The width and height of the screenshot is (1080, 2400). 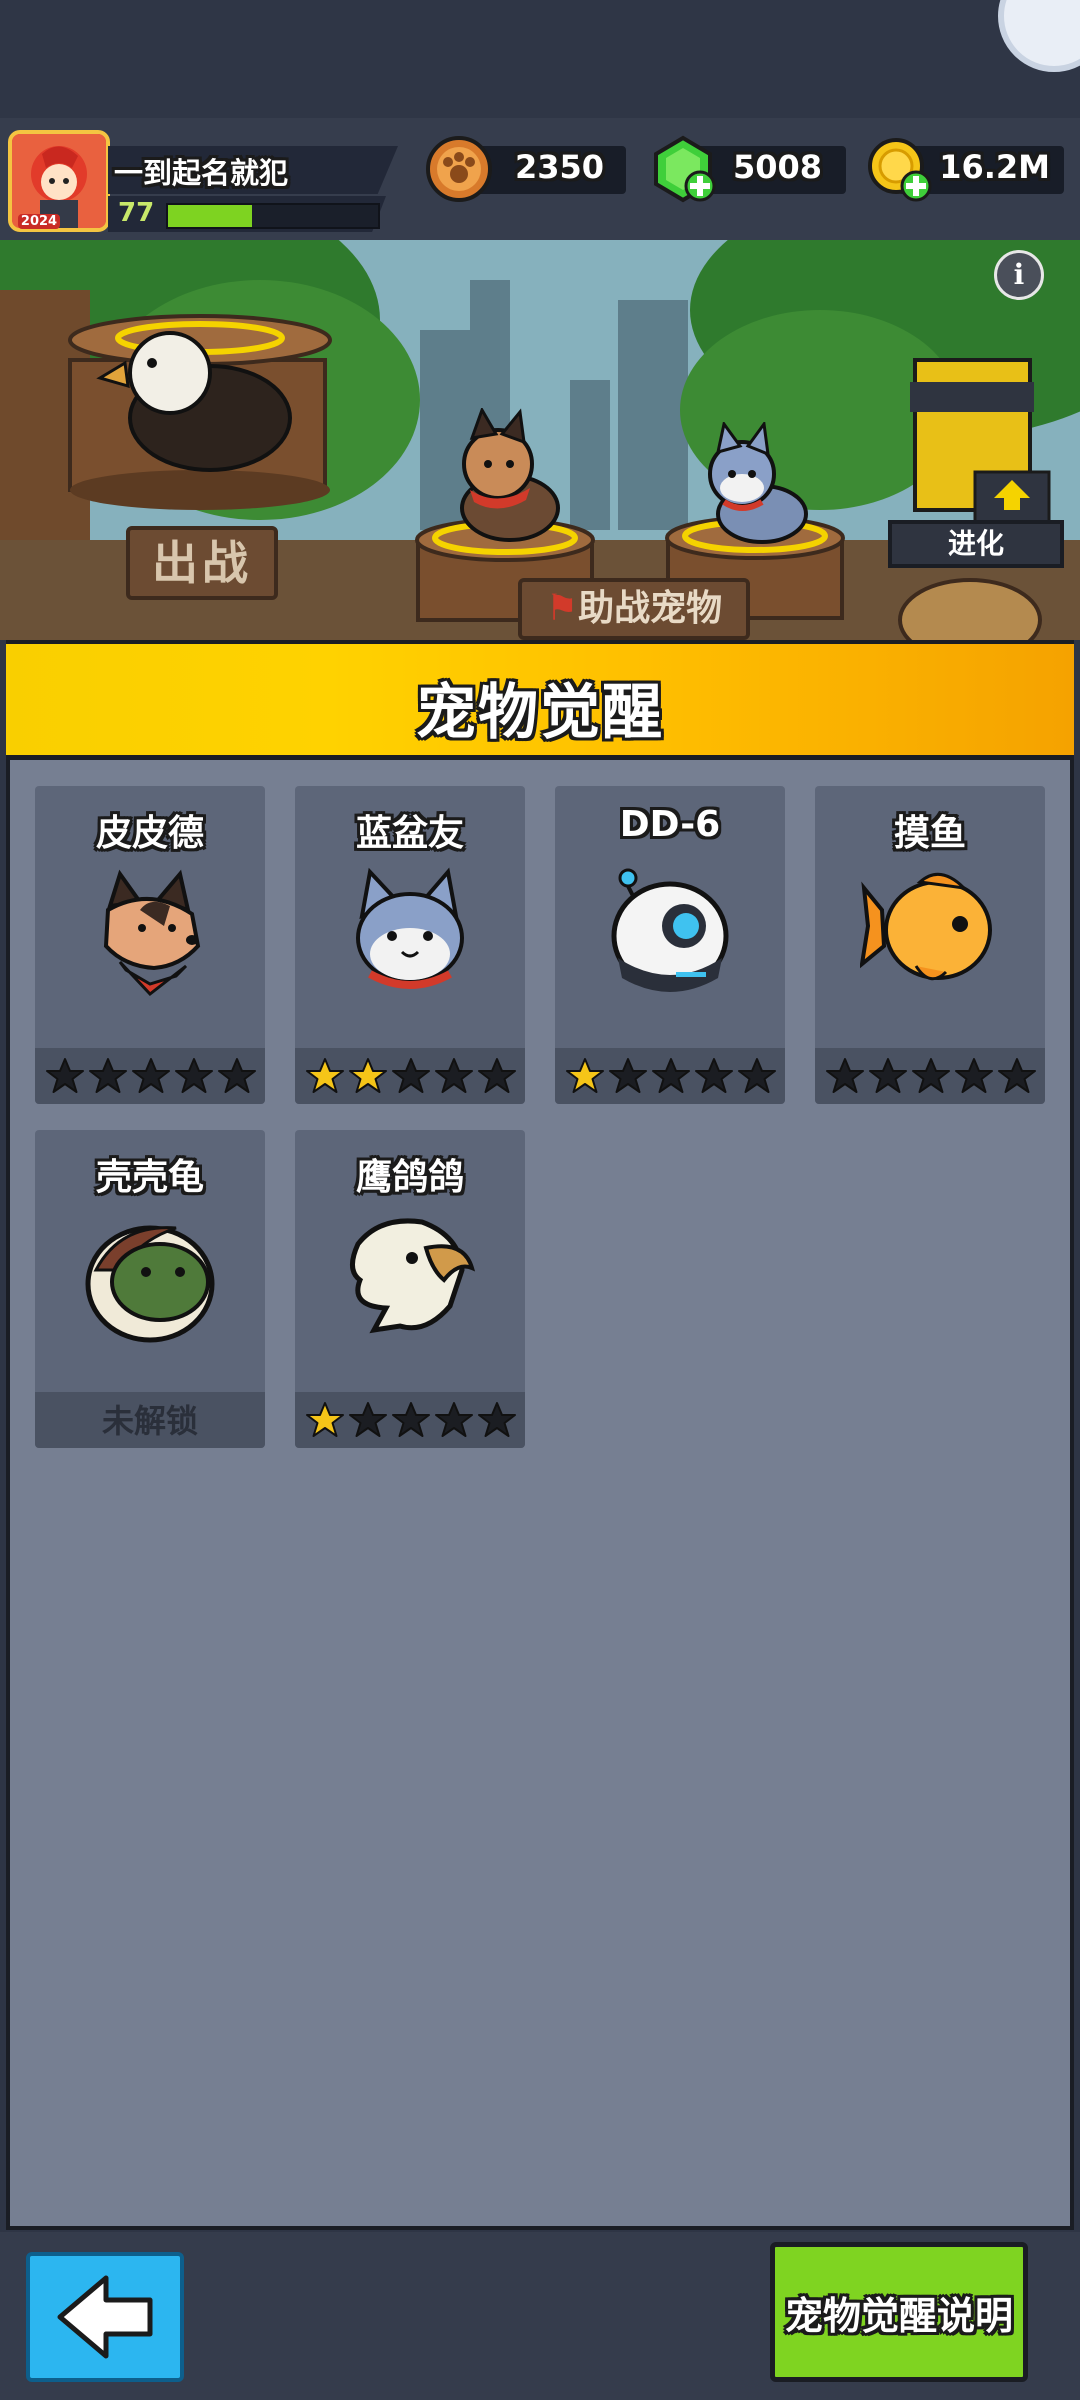 What do you see at coordinates (413, 1276) in the screenshot?
I see `eagle-icon` at bounding box center [413, 1276].